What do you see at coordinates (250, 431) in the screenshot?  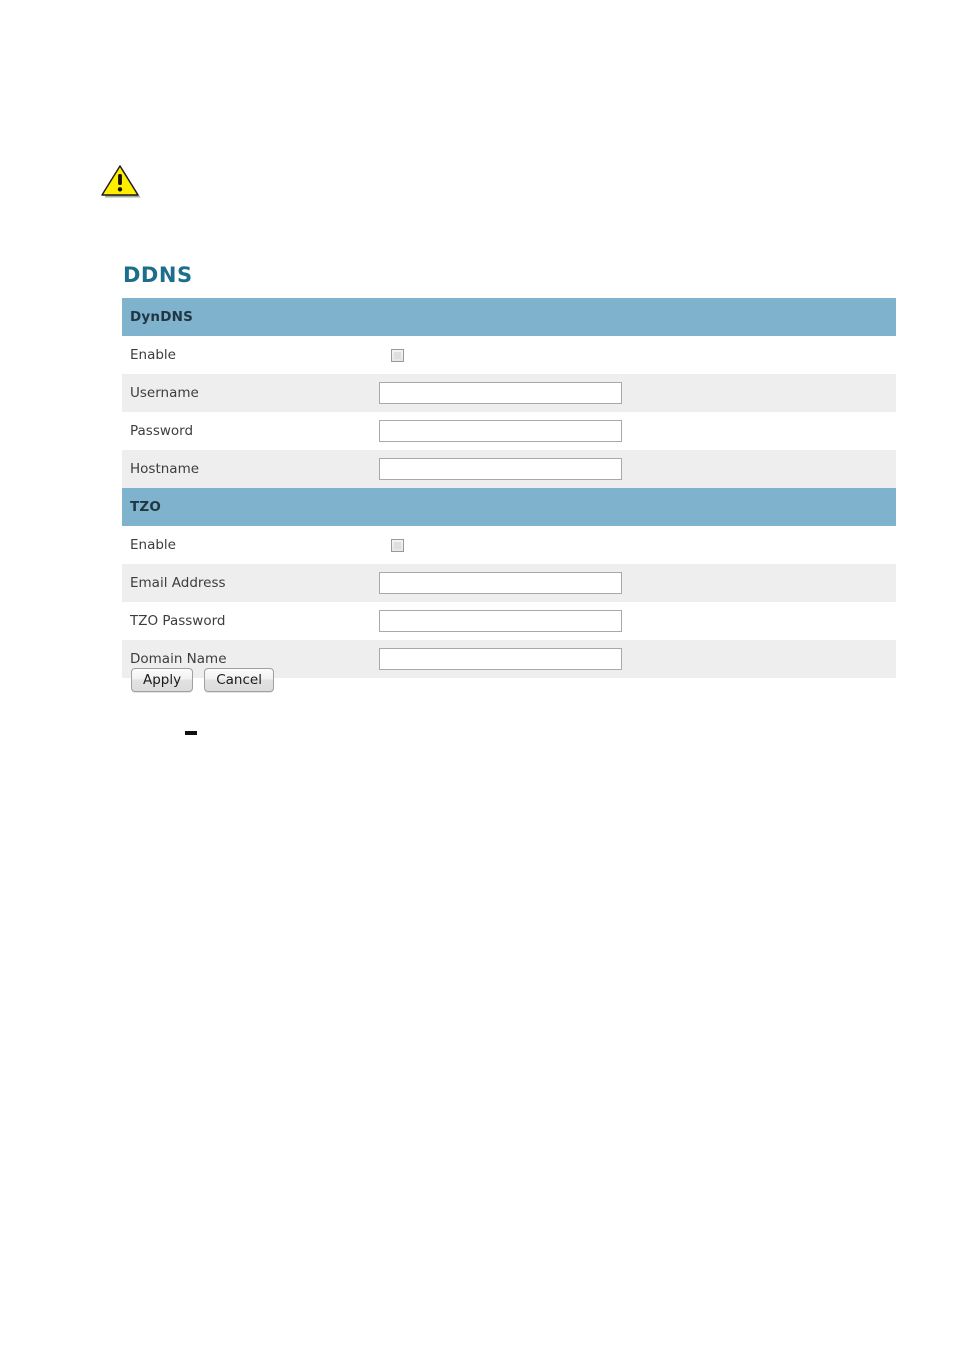 I see `row-label: Password` at bounding box center [250, 431].